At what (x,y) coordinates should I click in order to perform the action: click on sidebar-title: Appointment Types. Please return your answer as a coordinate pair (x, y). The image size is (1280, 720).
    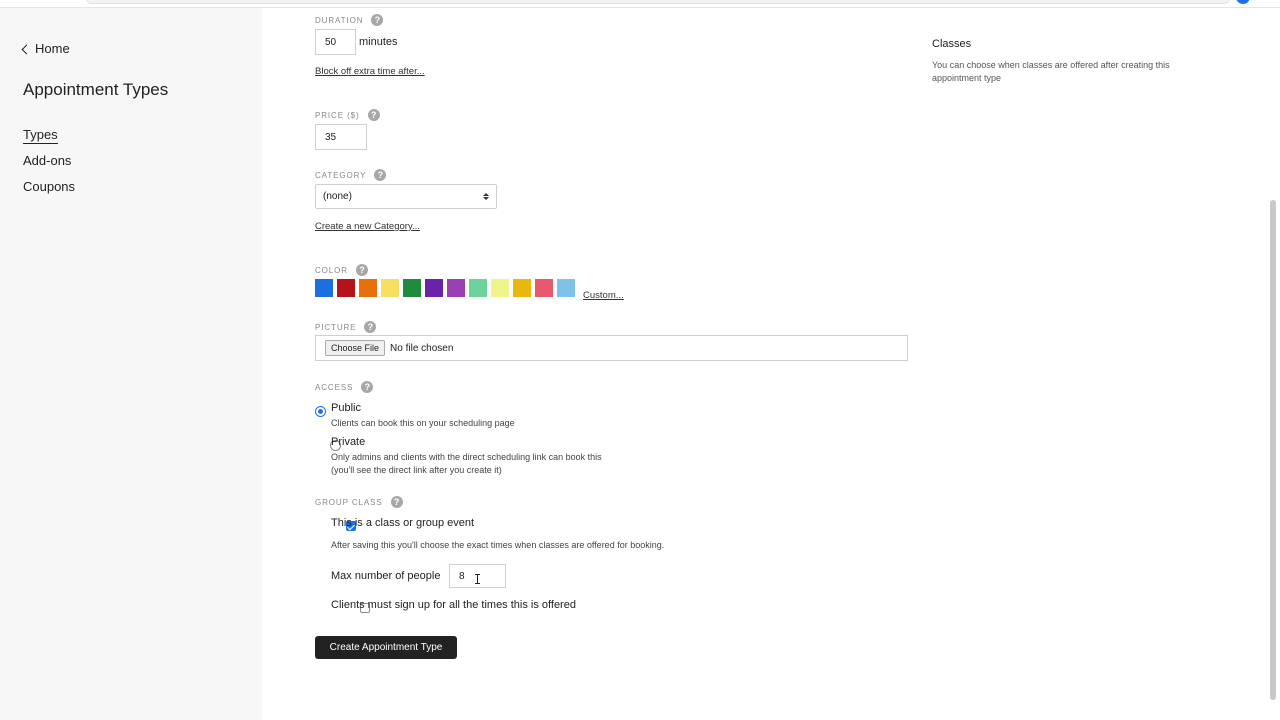
    Looking at the image, I should click on (96, 89).